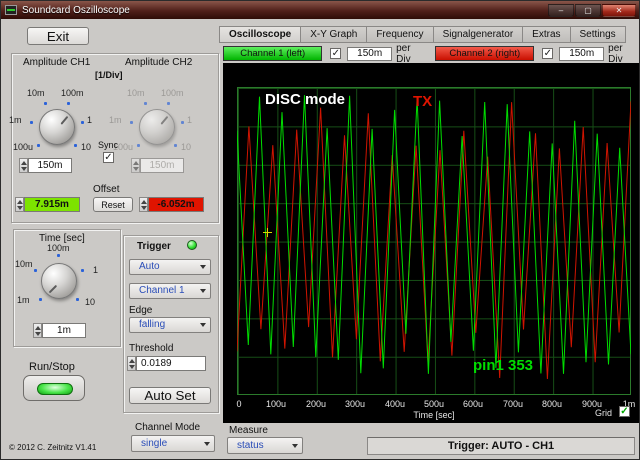 The image size is (640, 460). What do you see at coordinates (186, 147) in the screenshot?
I see `ch2-tick-label: 10` at bounding box center [186, 147].